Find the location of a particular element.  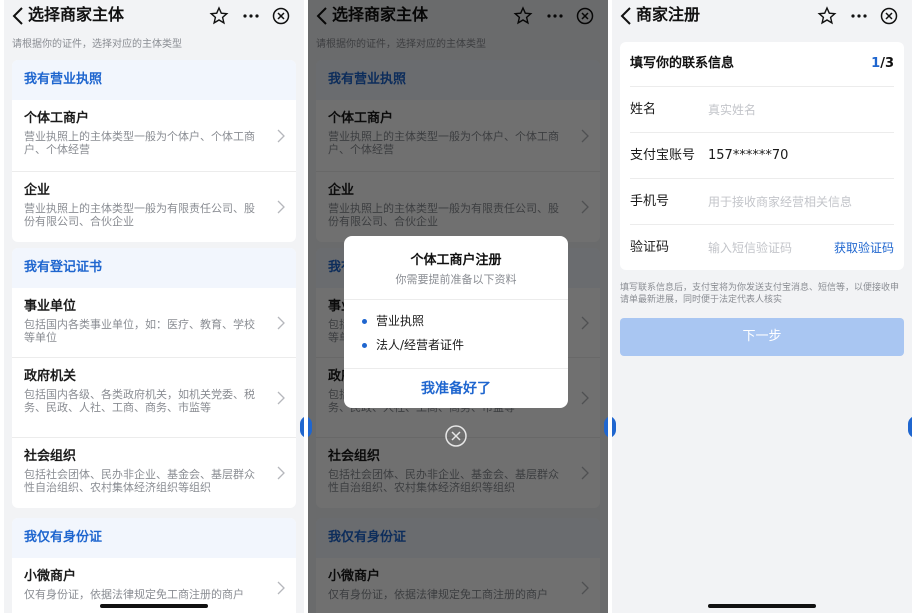

nav-bar: 商家注册 is located at coordinates (762, 16).